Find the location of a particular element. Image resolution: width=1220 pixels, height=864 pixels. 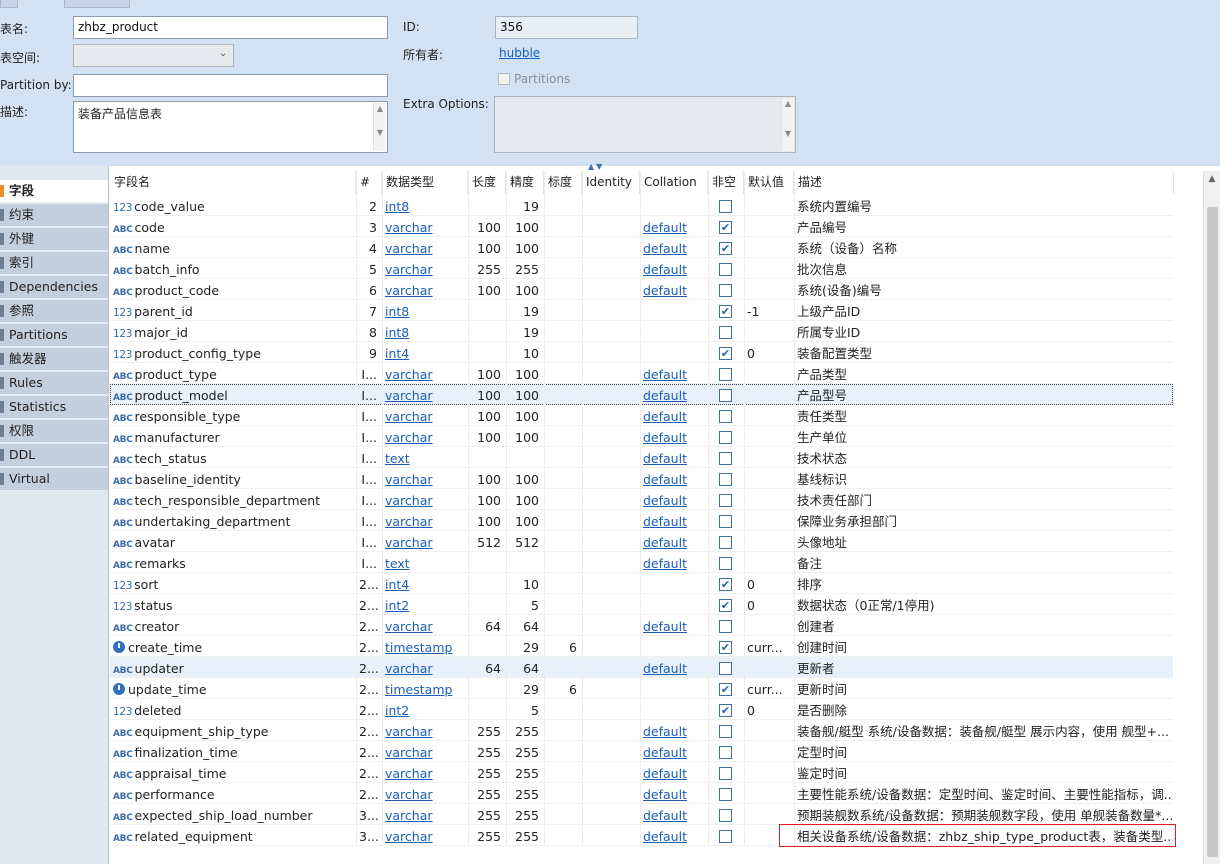

table-row: 123 sort 2... int4 10 ✔ 0 排序 is located at coordinates (641, 583).